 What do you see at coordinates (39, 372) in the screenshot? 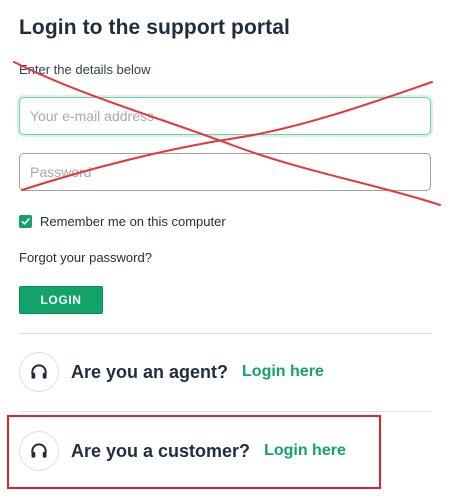
I see `headset-icon` at bounding box center [39, 372].